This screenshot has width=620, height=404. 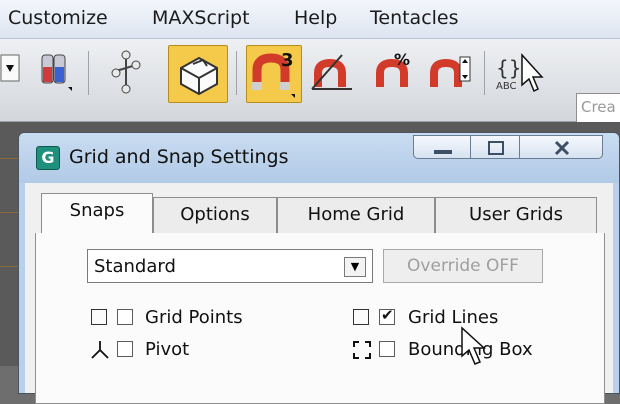 I want to click on maximize-button, so click(x=495, y=147).